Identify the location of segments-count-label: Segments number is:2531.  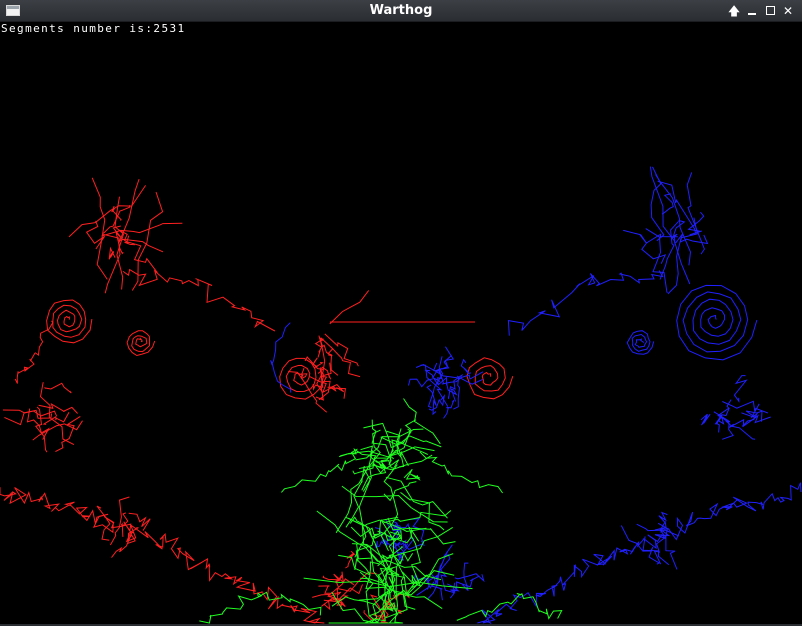
(93, 28).